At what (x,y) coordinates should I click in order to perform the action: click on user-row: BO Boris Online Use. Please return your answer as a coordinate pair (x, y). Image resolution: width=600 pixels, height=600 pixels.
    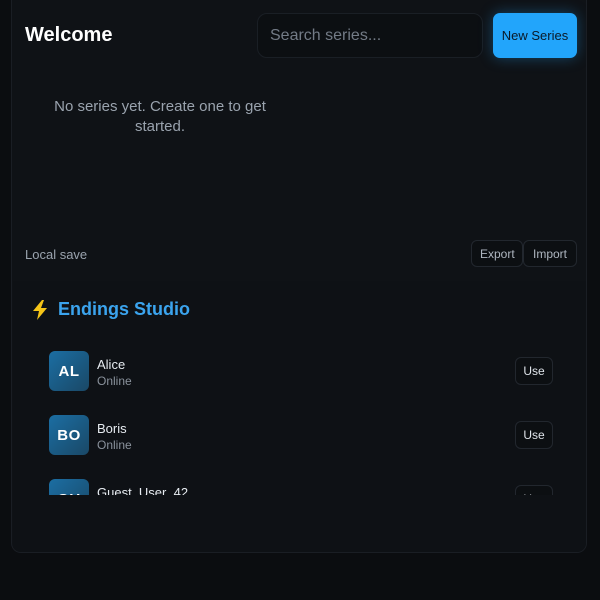
    Looking at the image, I should click on (301, 437).